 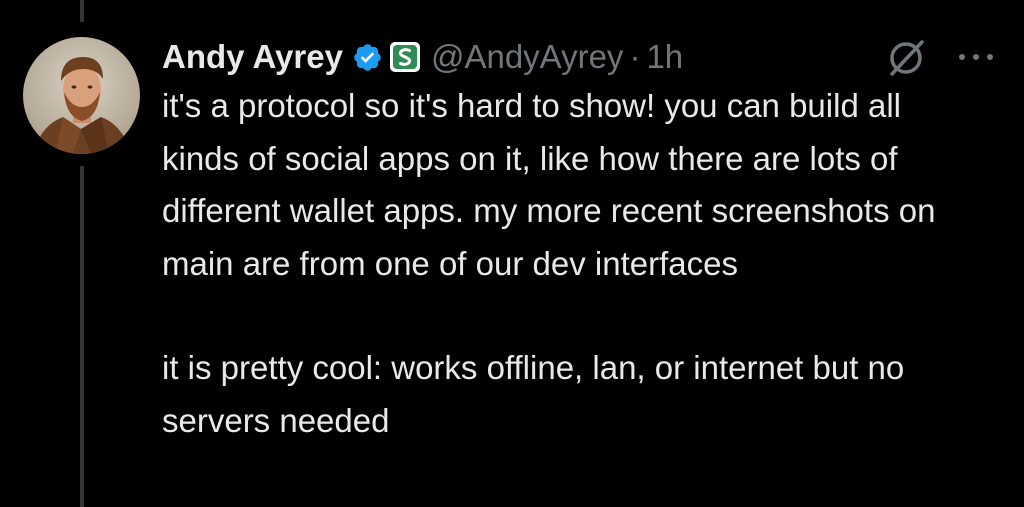 What do you see at coordinates (664, 57) in the screenshot?
I see `tweet-timestamp: 1h` at bounding box center [664, 57].